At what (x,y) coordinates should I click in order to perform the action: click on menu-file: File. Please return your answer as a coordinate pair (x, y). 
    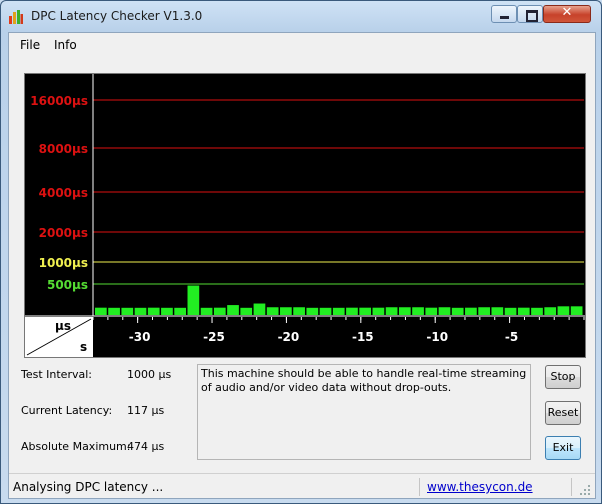
    Looking at the image, I should click on (30, 45).